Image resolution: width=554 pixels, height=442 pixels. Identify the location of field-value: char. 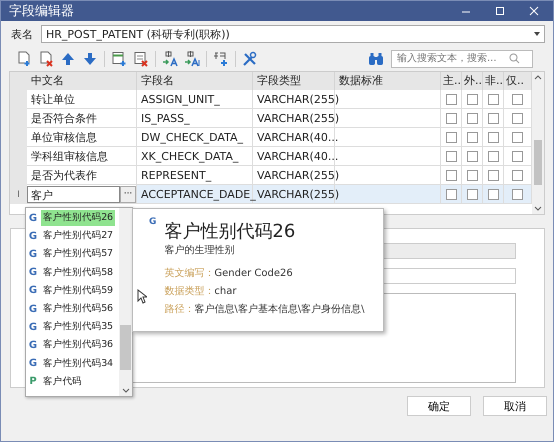
(225, 292).